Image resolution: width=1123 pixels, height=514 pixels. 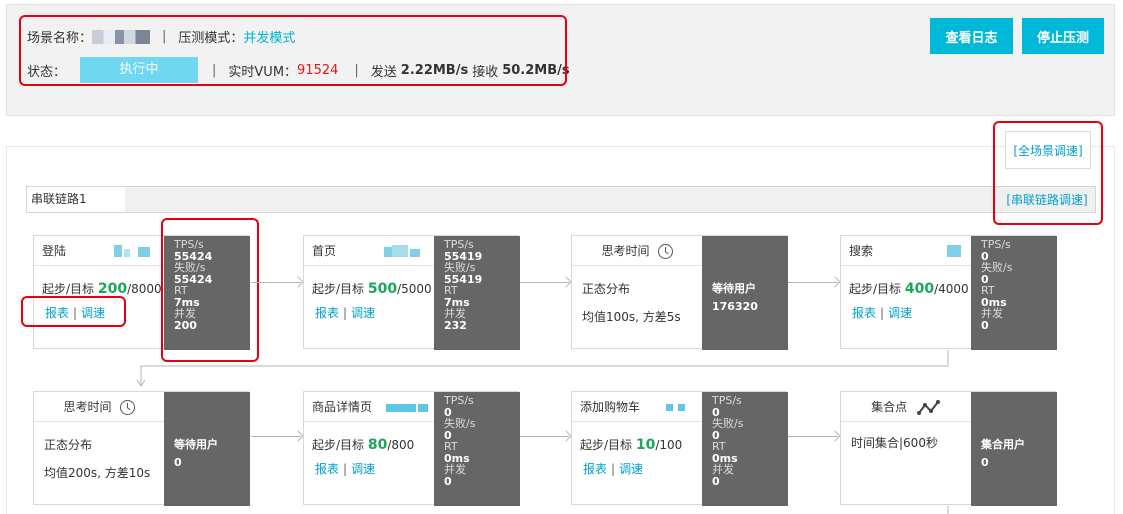 I want to click on concurrency-value: 200, so click(x=185, y=325).